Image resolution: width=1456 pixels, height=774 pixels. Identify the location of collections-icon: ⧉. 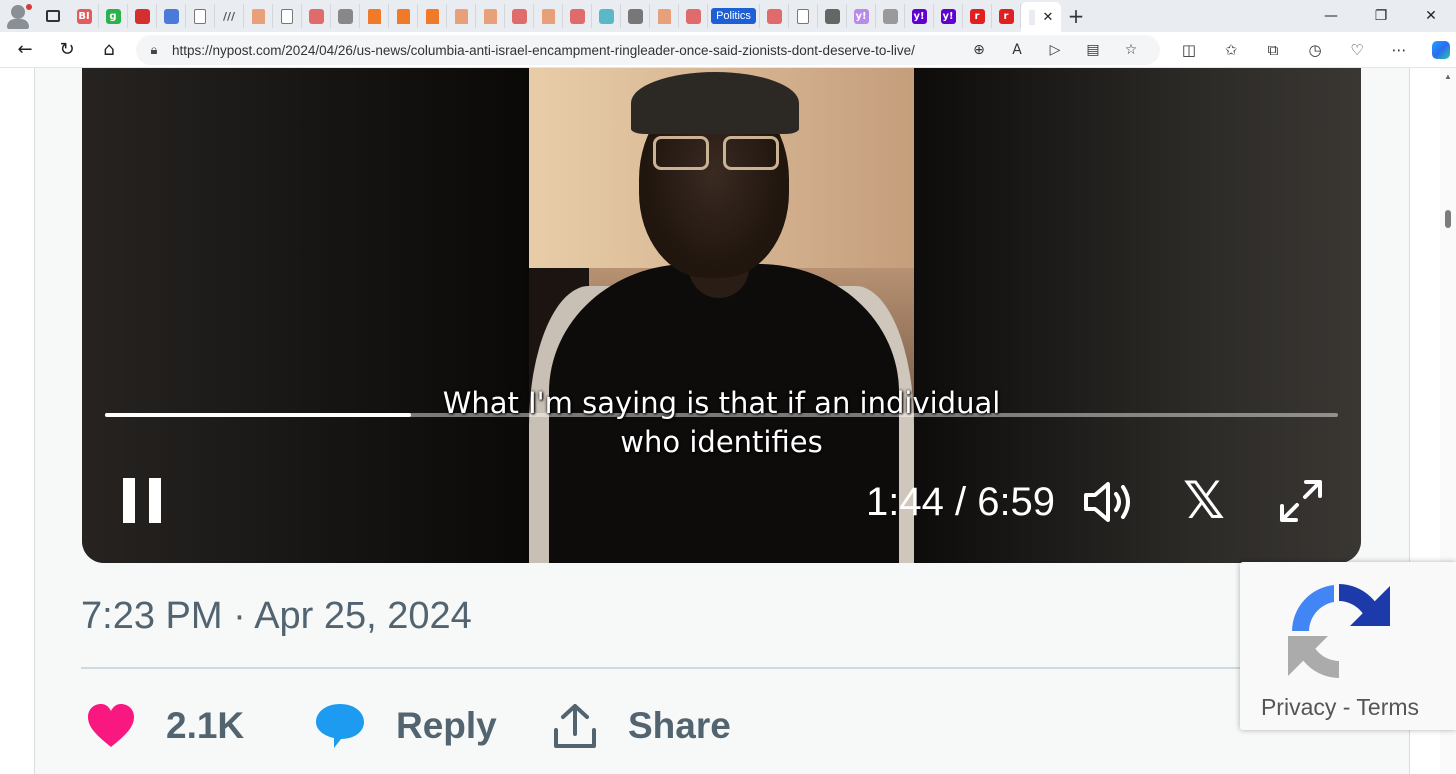
(1273, 50).